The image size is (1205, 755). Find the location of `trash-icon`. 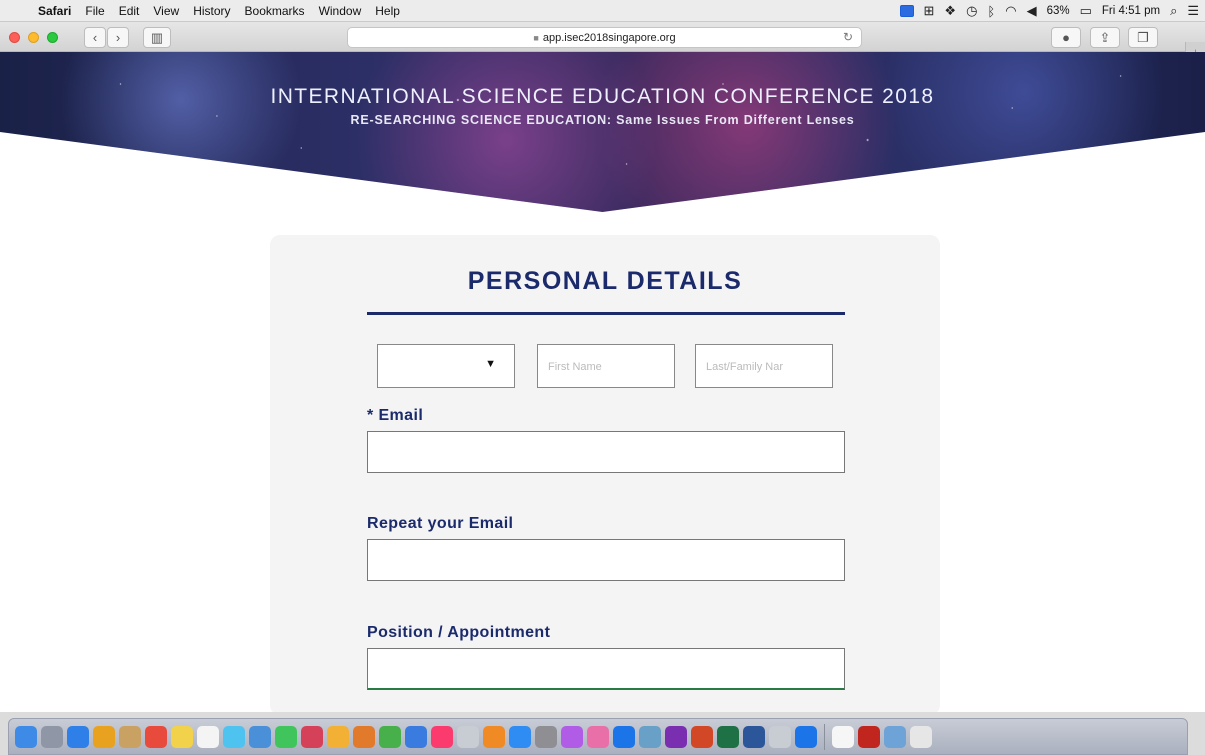

trash-icon is located at coordinates (921, 736).